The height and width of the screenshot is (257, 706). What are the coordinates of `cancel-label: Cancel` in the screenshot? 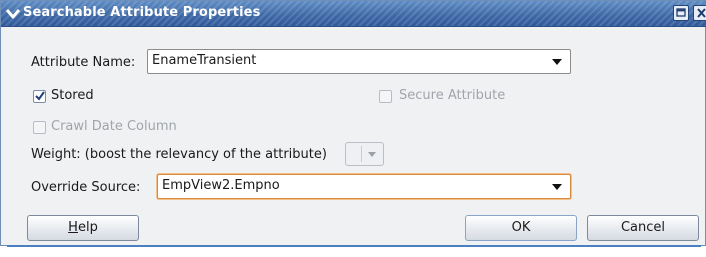 It's located at (643, 227).